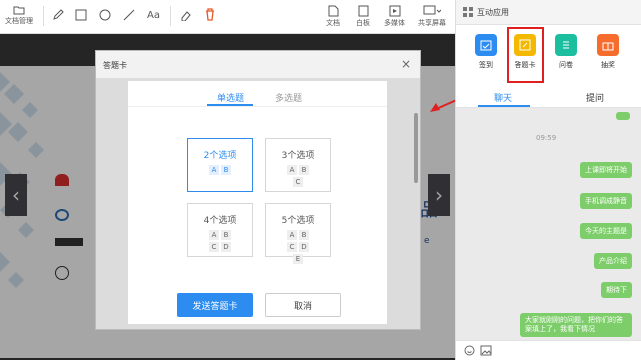  What do you see at coordinates (298, 221) in the screenshot?
I see `option-label: 5个选项` at bounding box center [298, 221].